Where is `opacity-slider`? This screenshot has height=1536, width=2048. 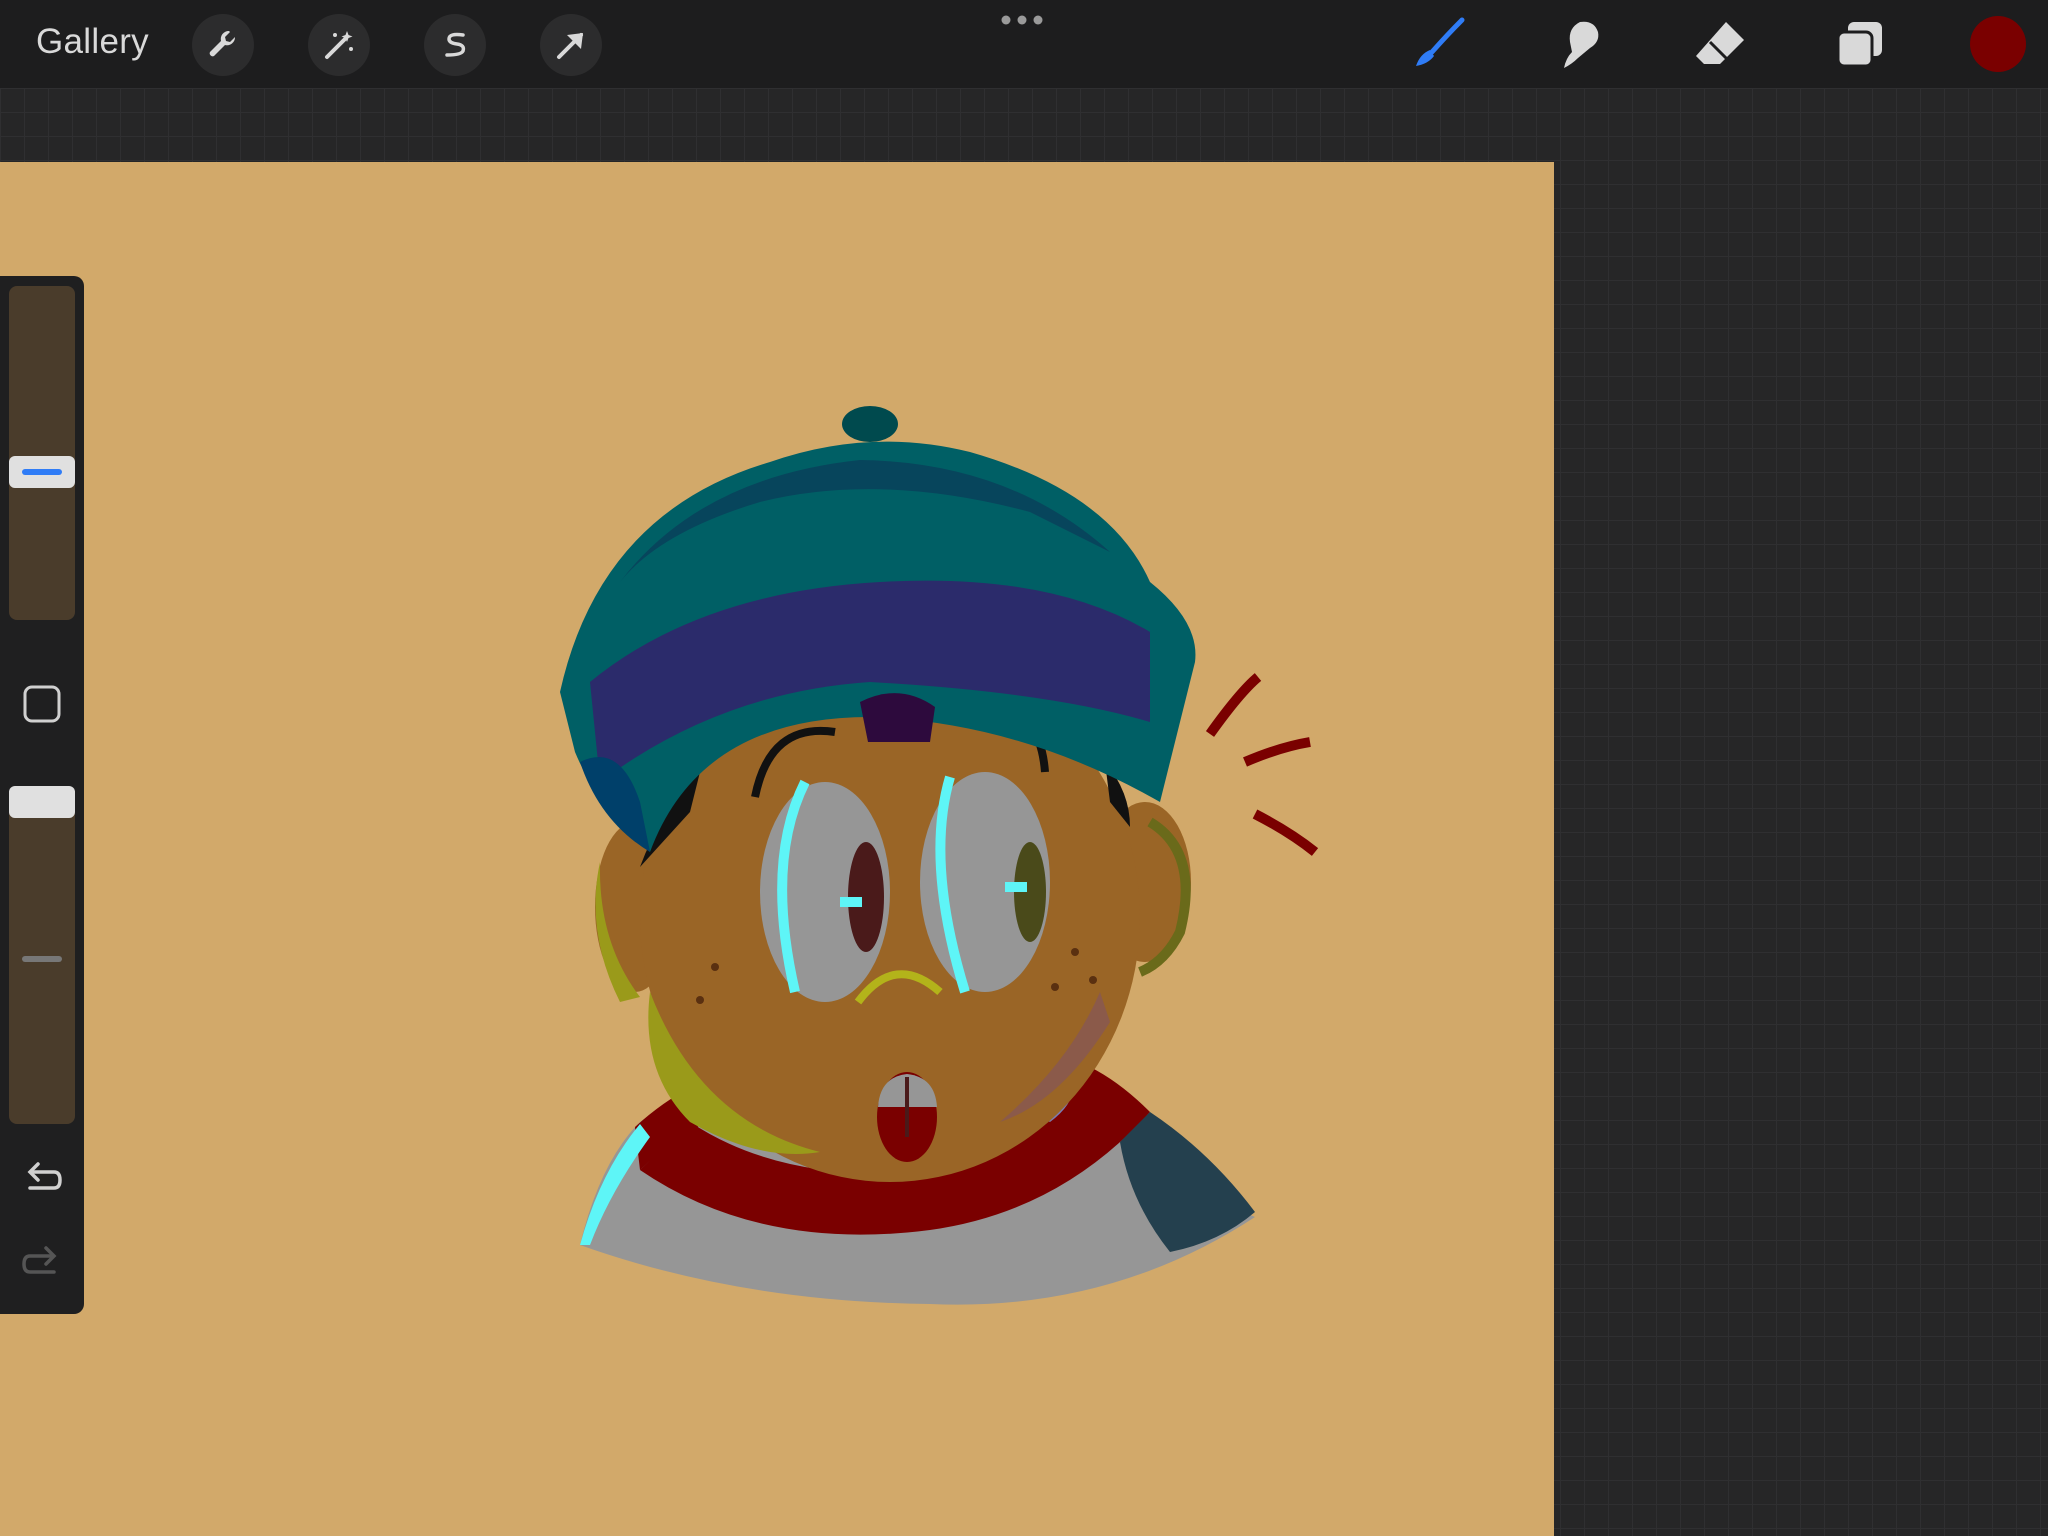 opacity-slider is located at coordinates (42, 955).